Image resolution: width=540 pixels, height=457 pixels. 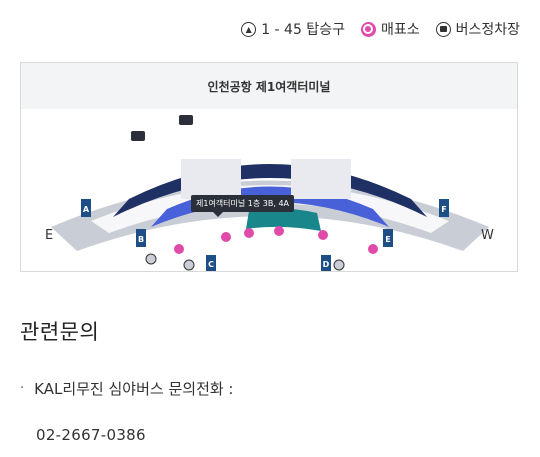 I want to click on door-f-label: F, so click(x=443, y=209).